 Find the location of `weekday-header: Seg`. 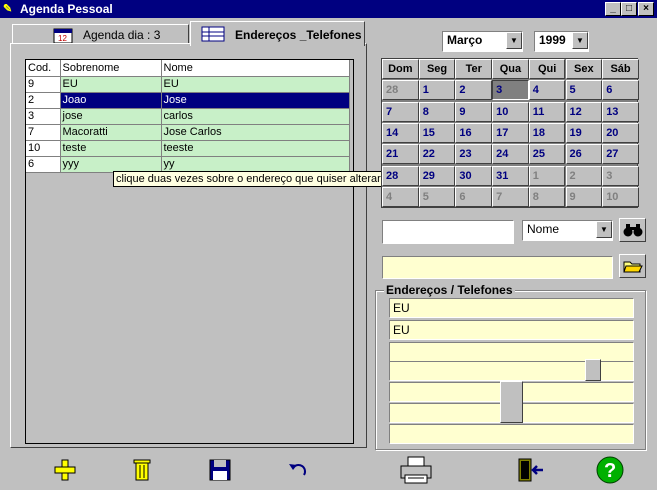

weekday-header: Seg is located at coordinates (437, 69).